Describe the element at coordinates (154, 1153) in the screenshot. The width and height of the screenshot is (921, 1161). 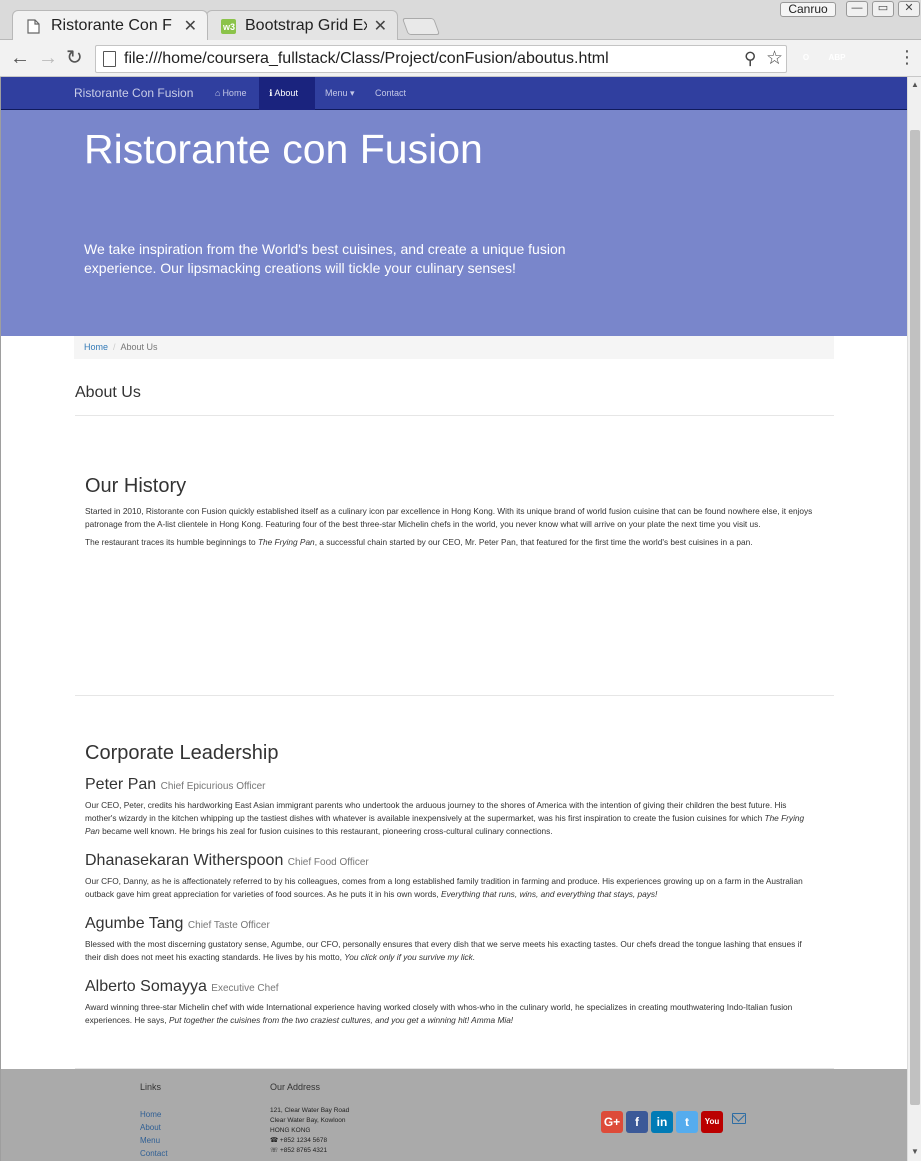
I see `footer-link-contact: Contact` at that location.